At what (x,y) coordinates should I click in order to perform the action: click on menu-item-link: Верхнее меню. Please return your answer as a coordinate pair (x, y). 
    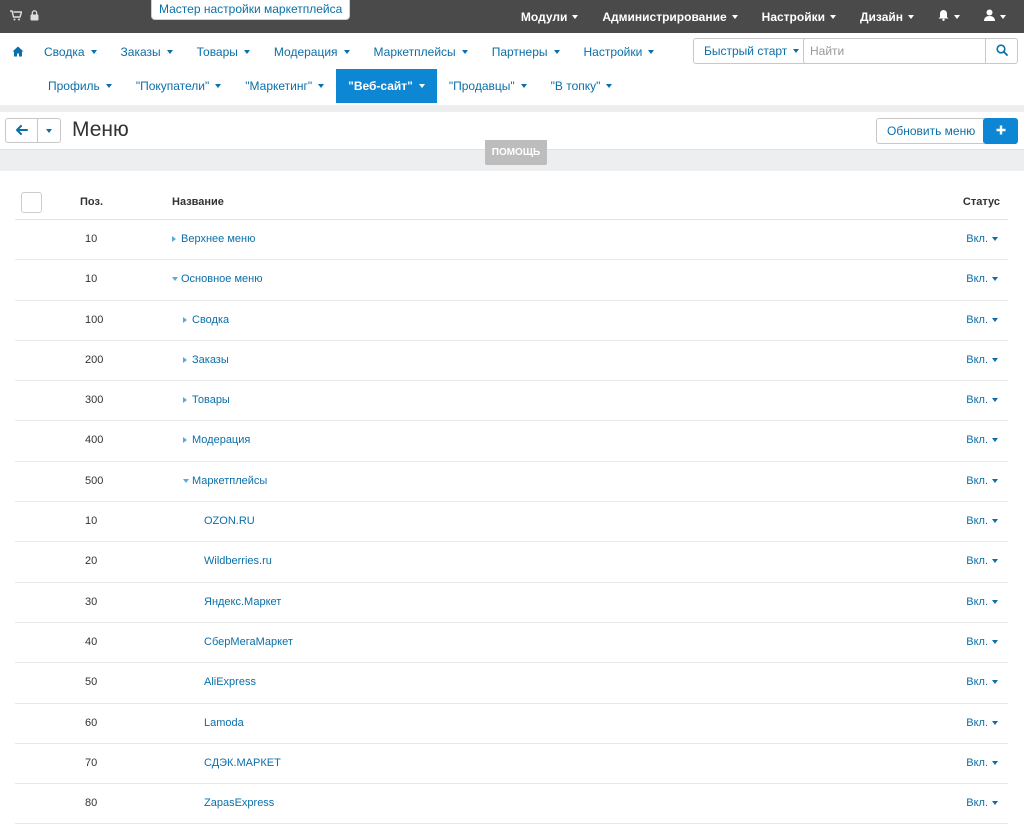
    Looking at the image, I should click on (218, 239).